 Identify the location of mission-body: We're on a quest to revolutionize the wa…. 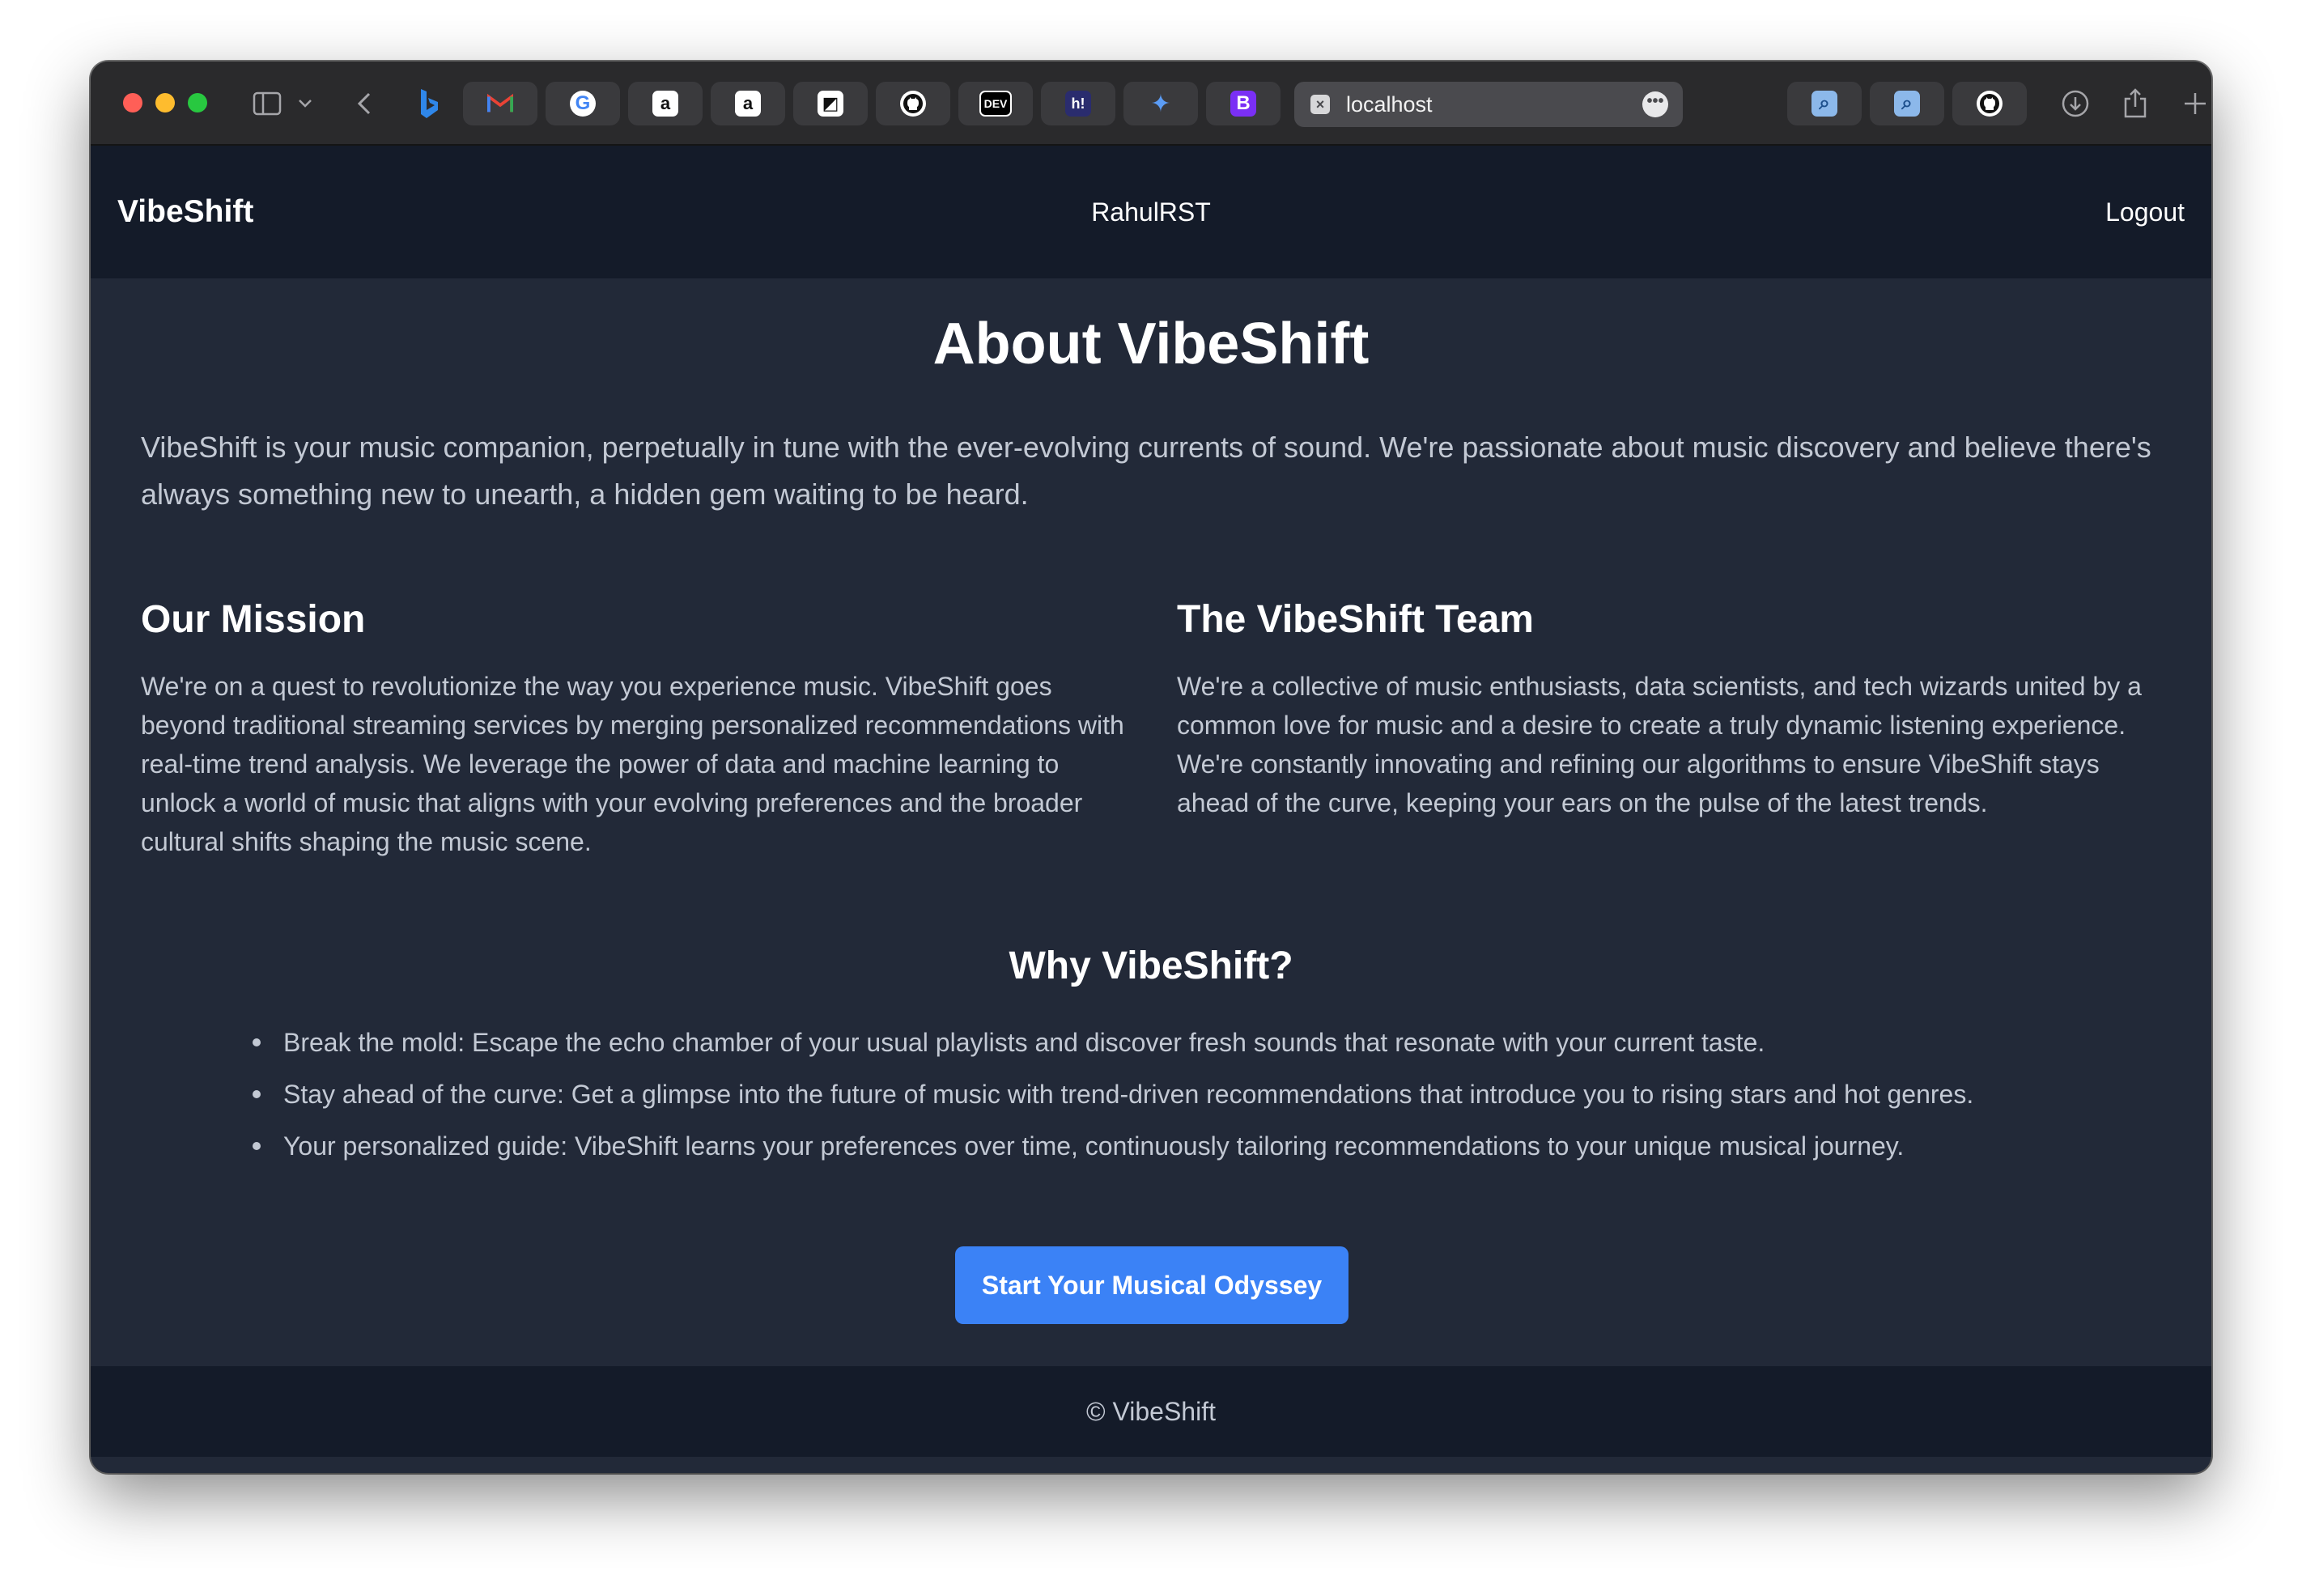
(632, 764).